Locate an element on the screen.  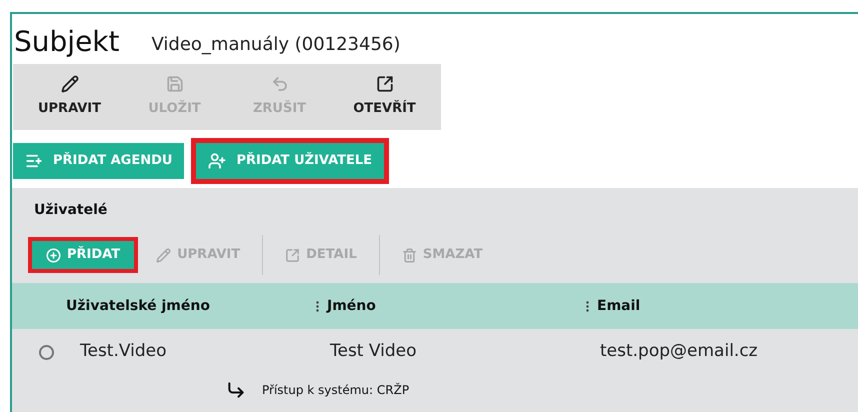
action-button: PŘIDAT AGENDU is located at coordinates (98, 161).